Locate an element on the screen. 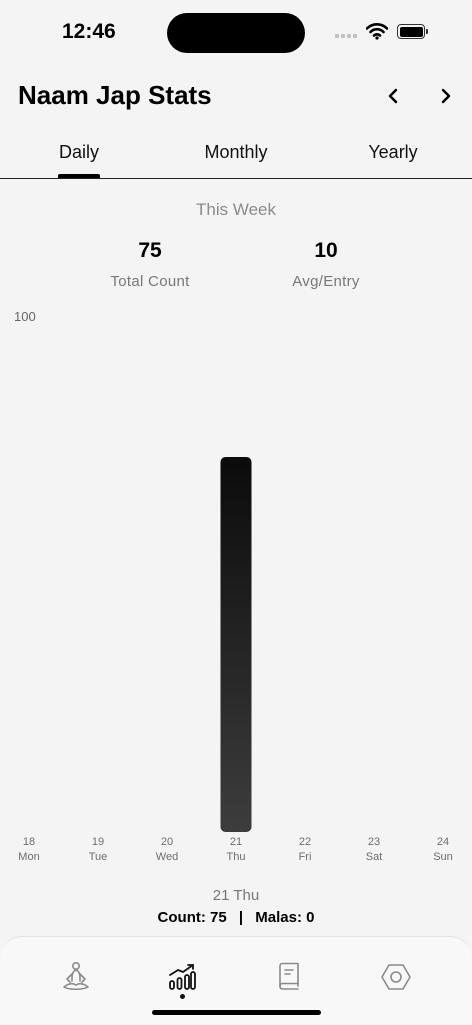 Image resolution: width=472 pixels, height=1025 pixels. x-tick-date: 19 is located at coordinates (98, 842).